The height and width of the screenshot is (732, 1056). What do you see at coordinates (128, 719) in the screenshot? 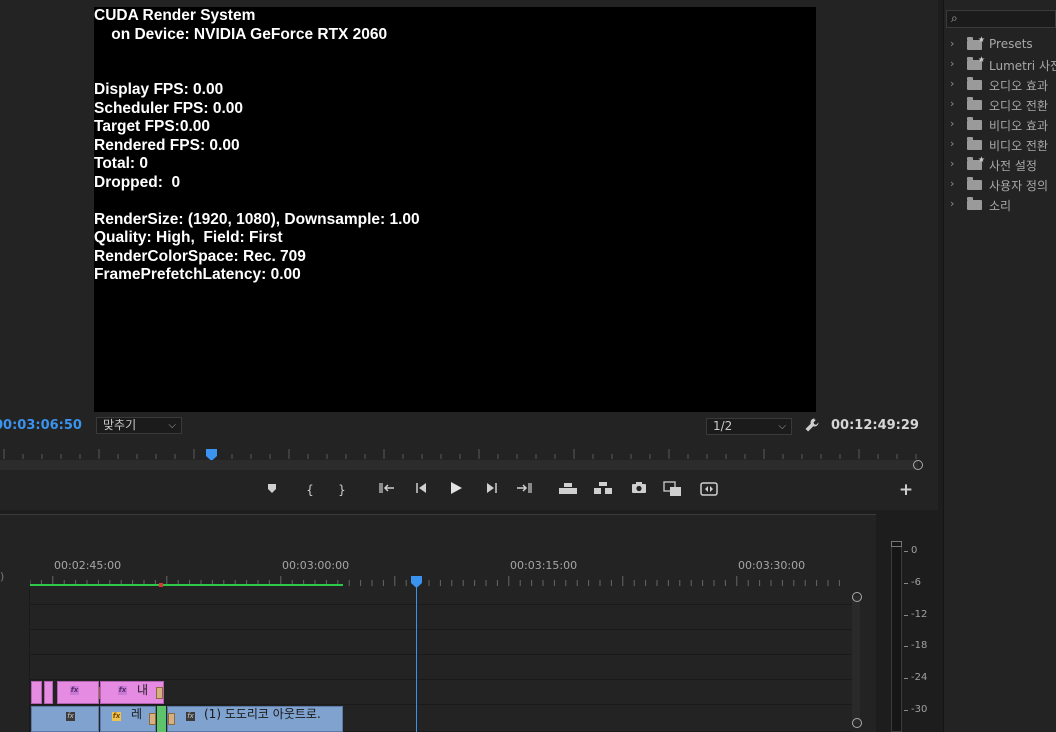
I see `audio-clip: fx 레` at bounding box center [128, 719].